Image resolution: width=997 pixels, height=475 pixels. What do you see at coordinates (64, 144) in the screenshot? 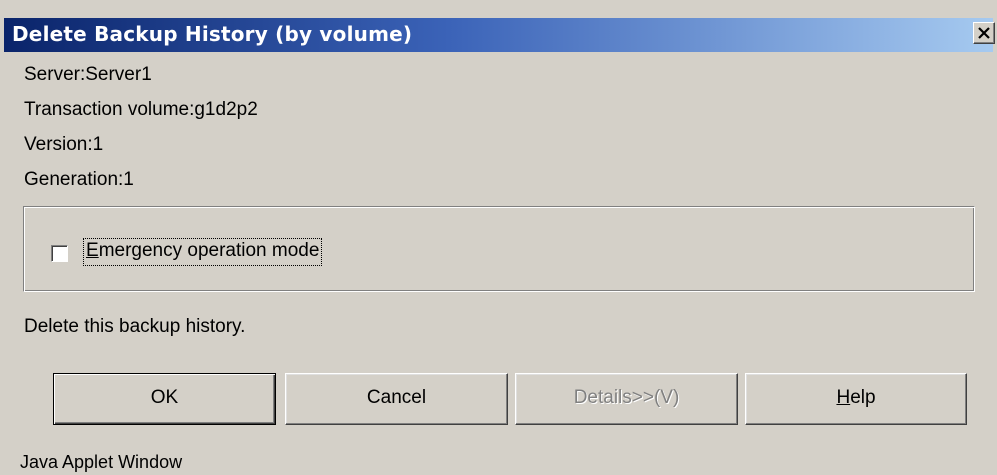
I see `version-info: Version:1` at bounding box center [64, 144].